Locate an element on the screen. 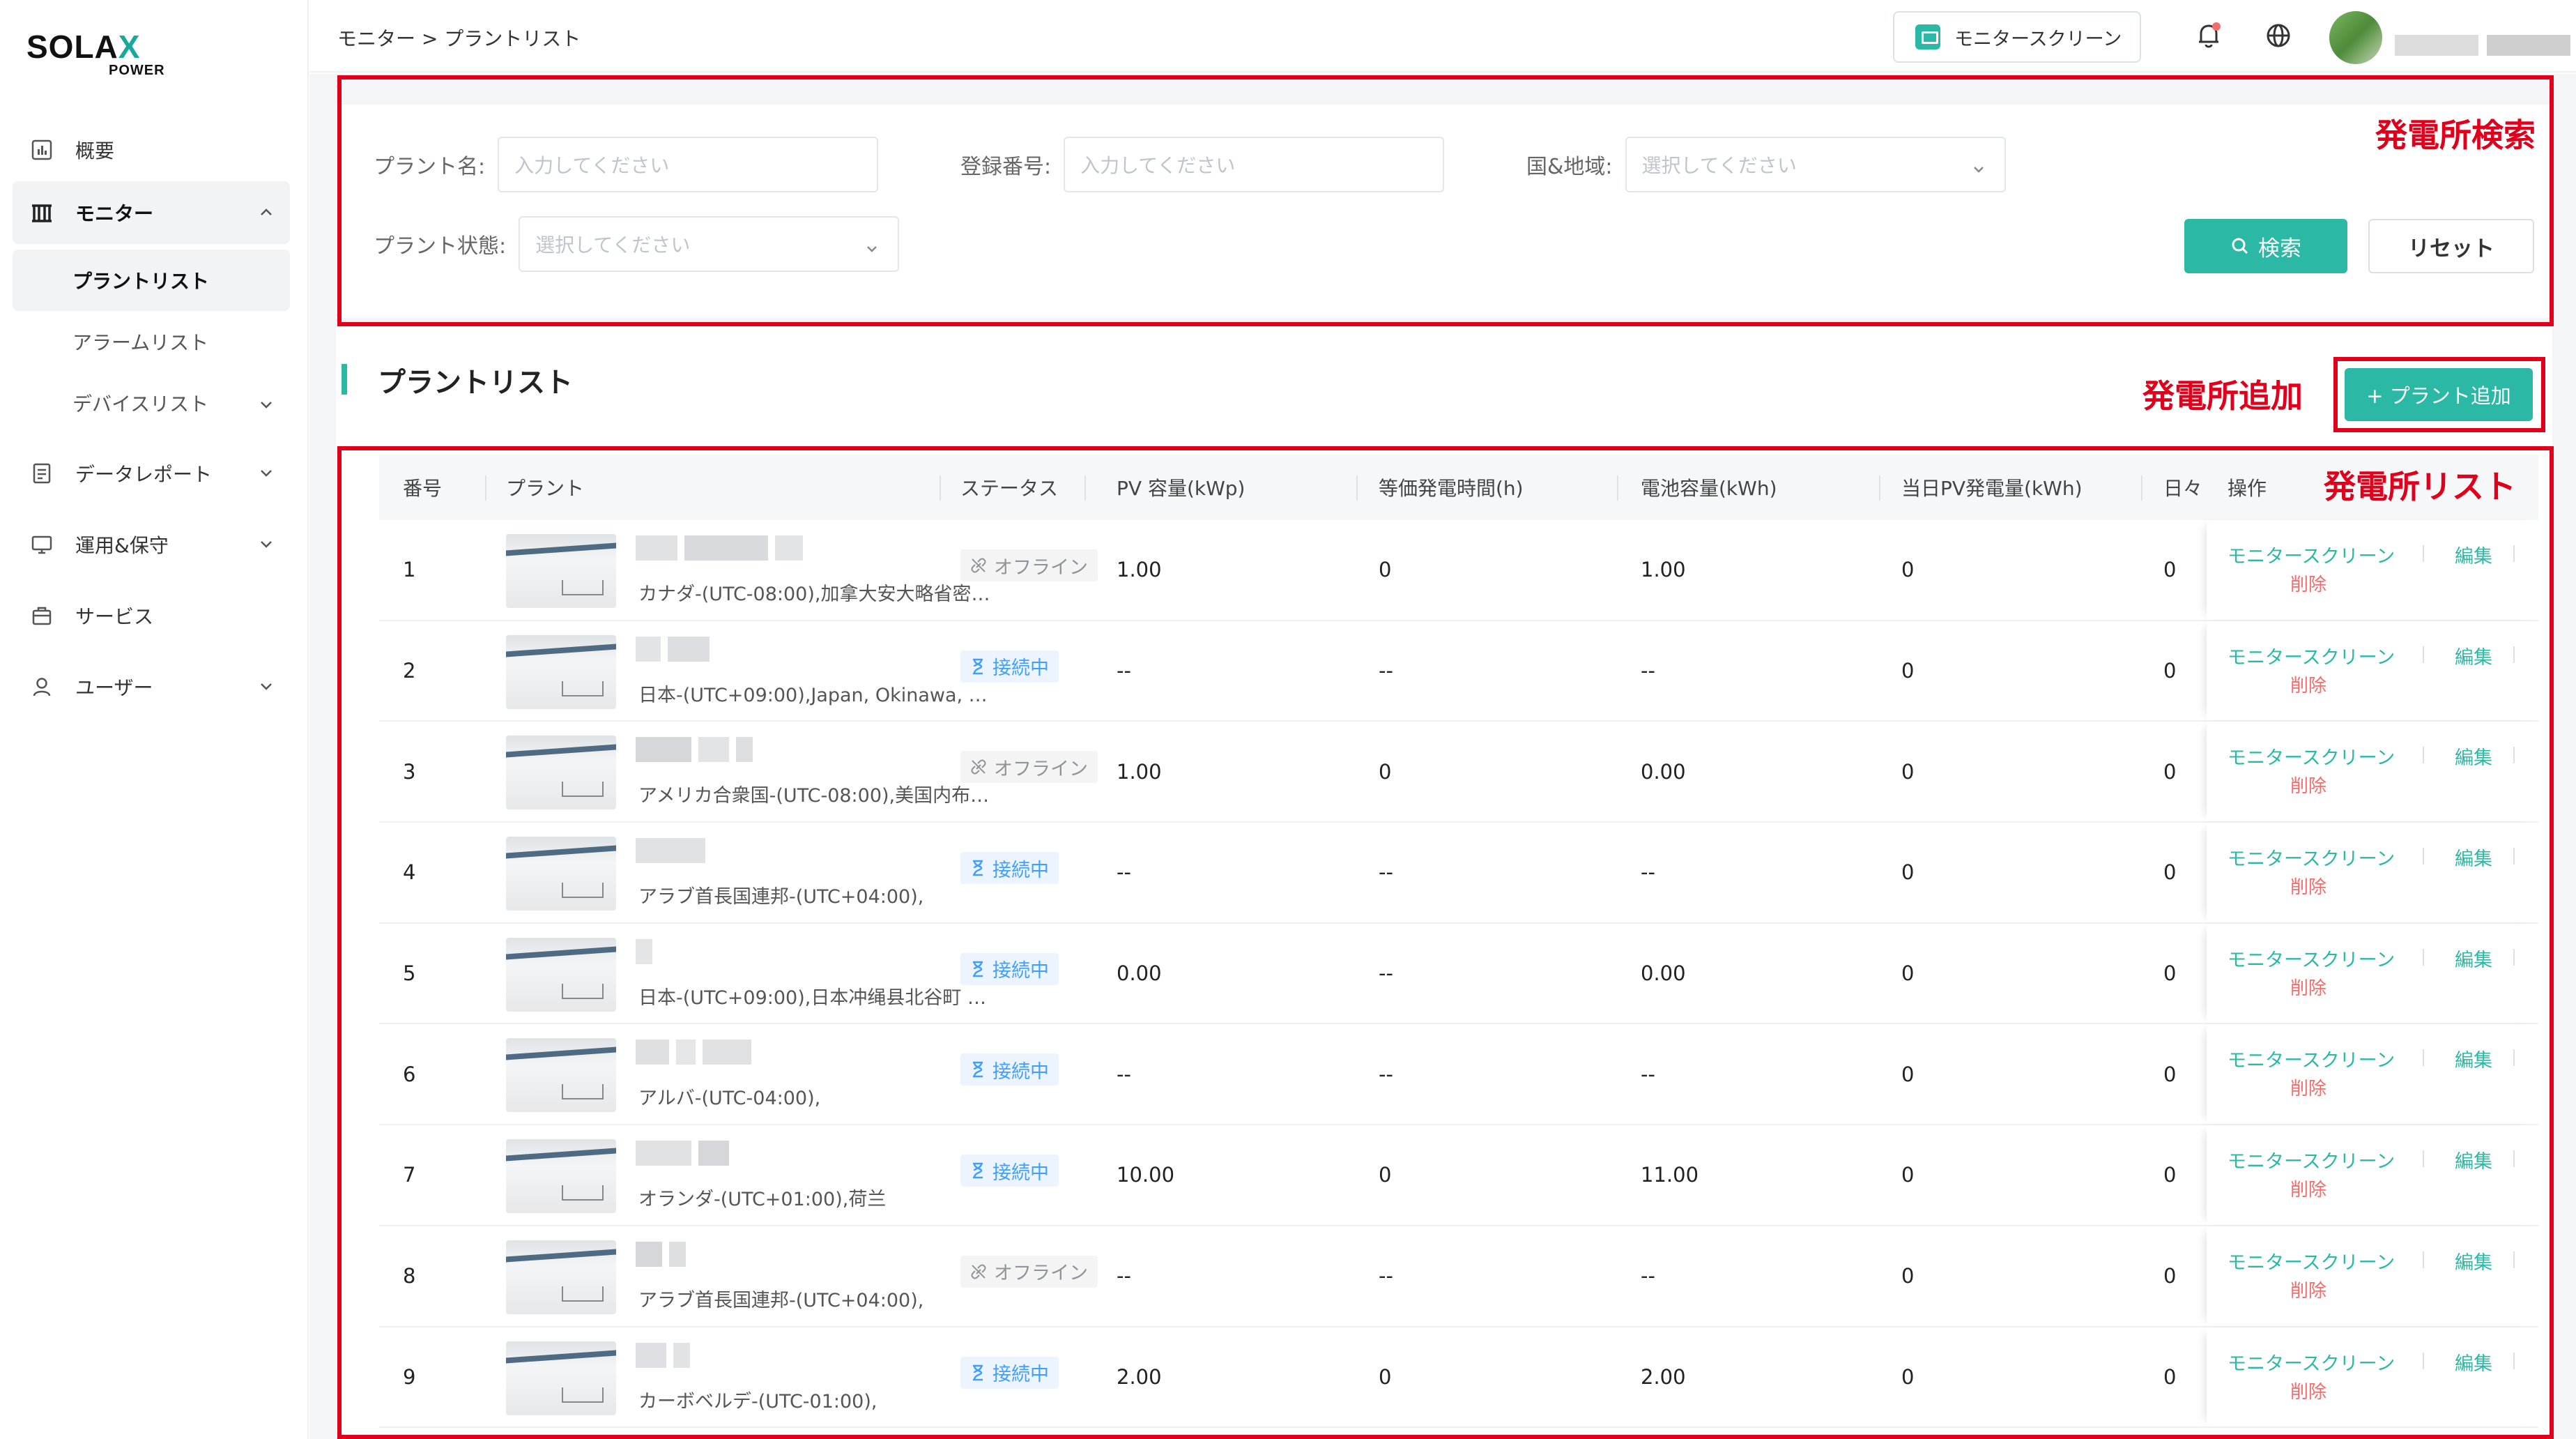 The image size is (2576, 1439). sidebar-nav: 概要 モニター プラントリスト アラームリスト デバイスリスト データレポート is located at coordinates (151, 418).